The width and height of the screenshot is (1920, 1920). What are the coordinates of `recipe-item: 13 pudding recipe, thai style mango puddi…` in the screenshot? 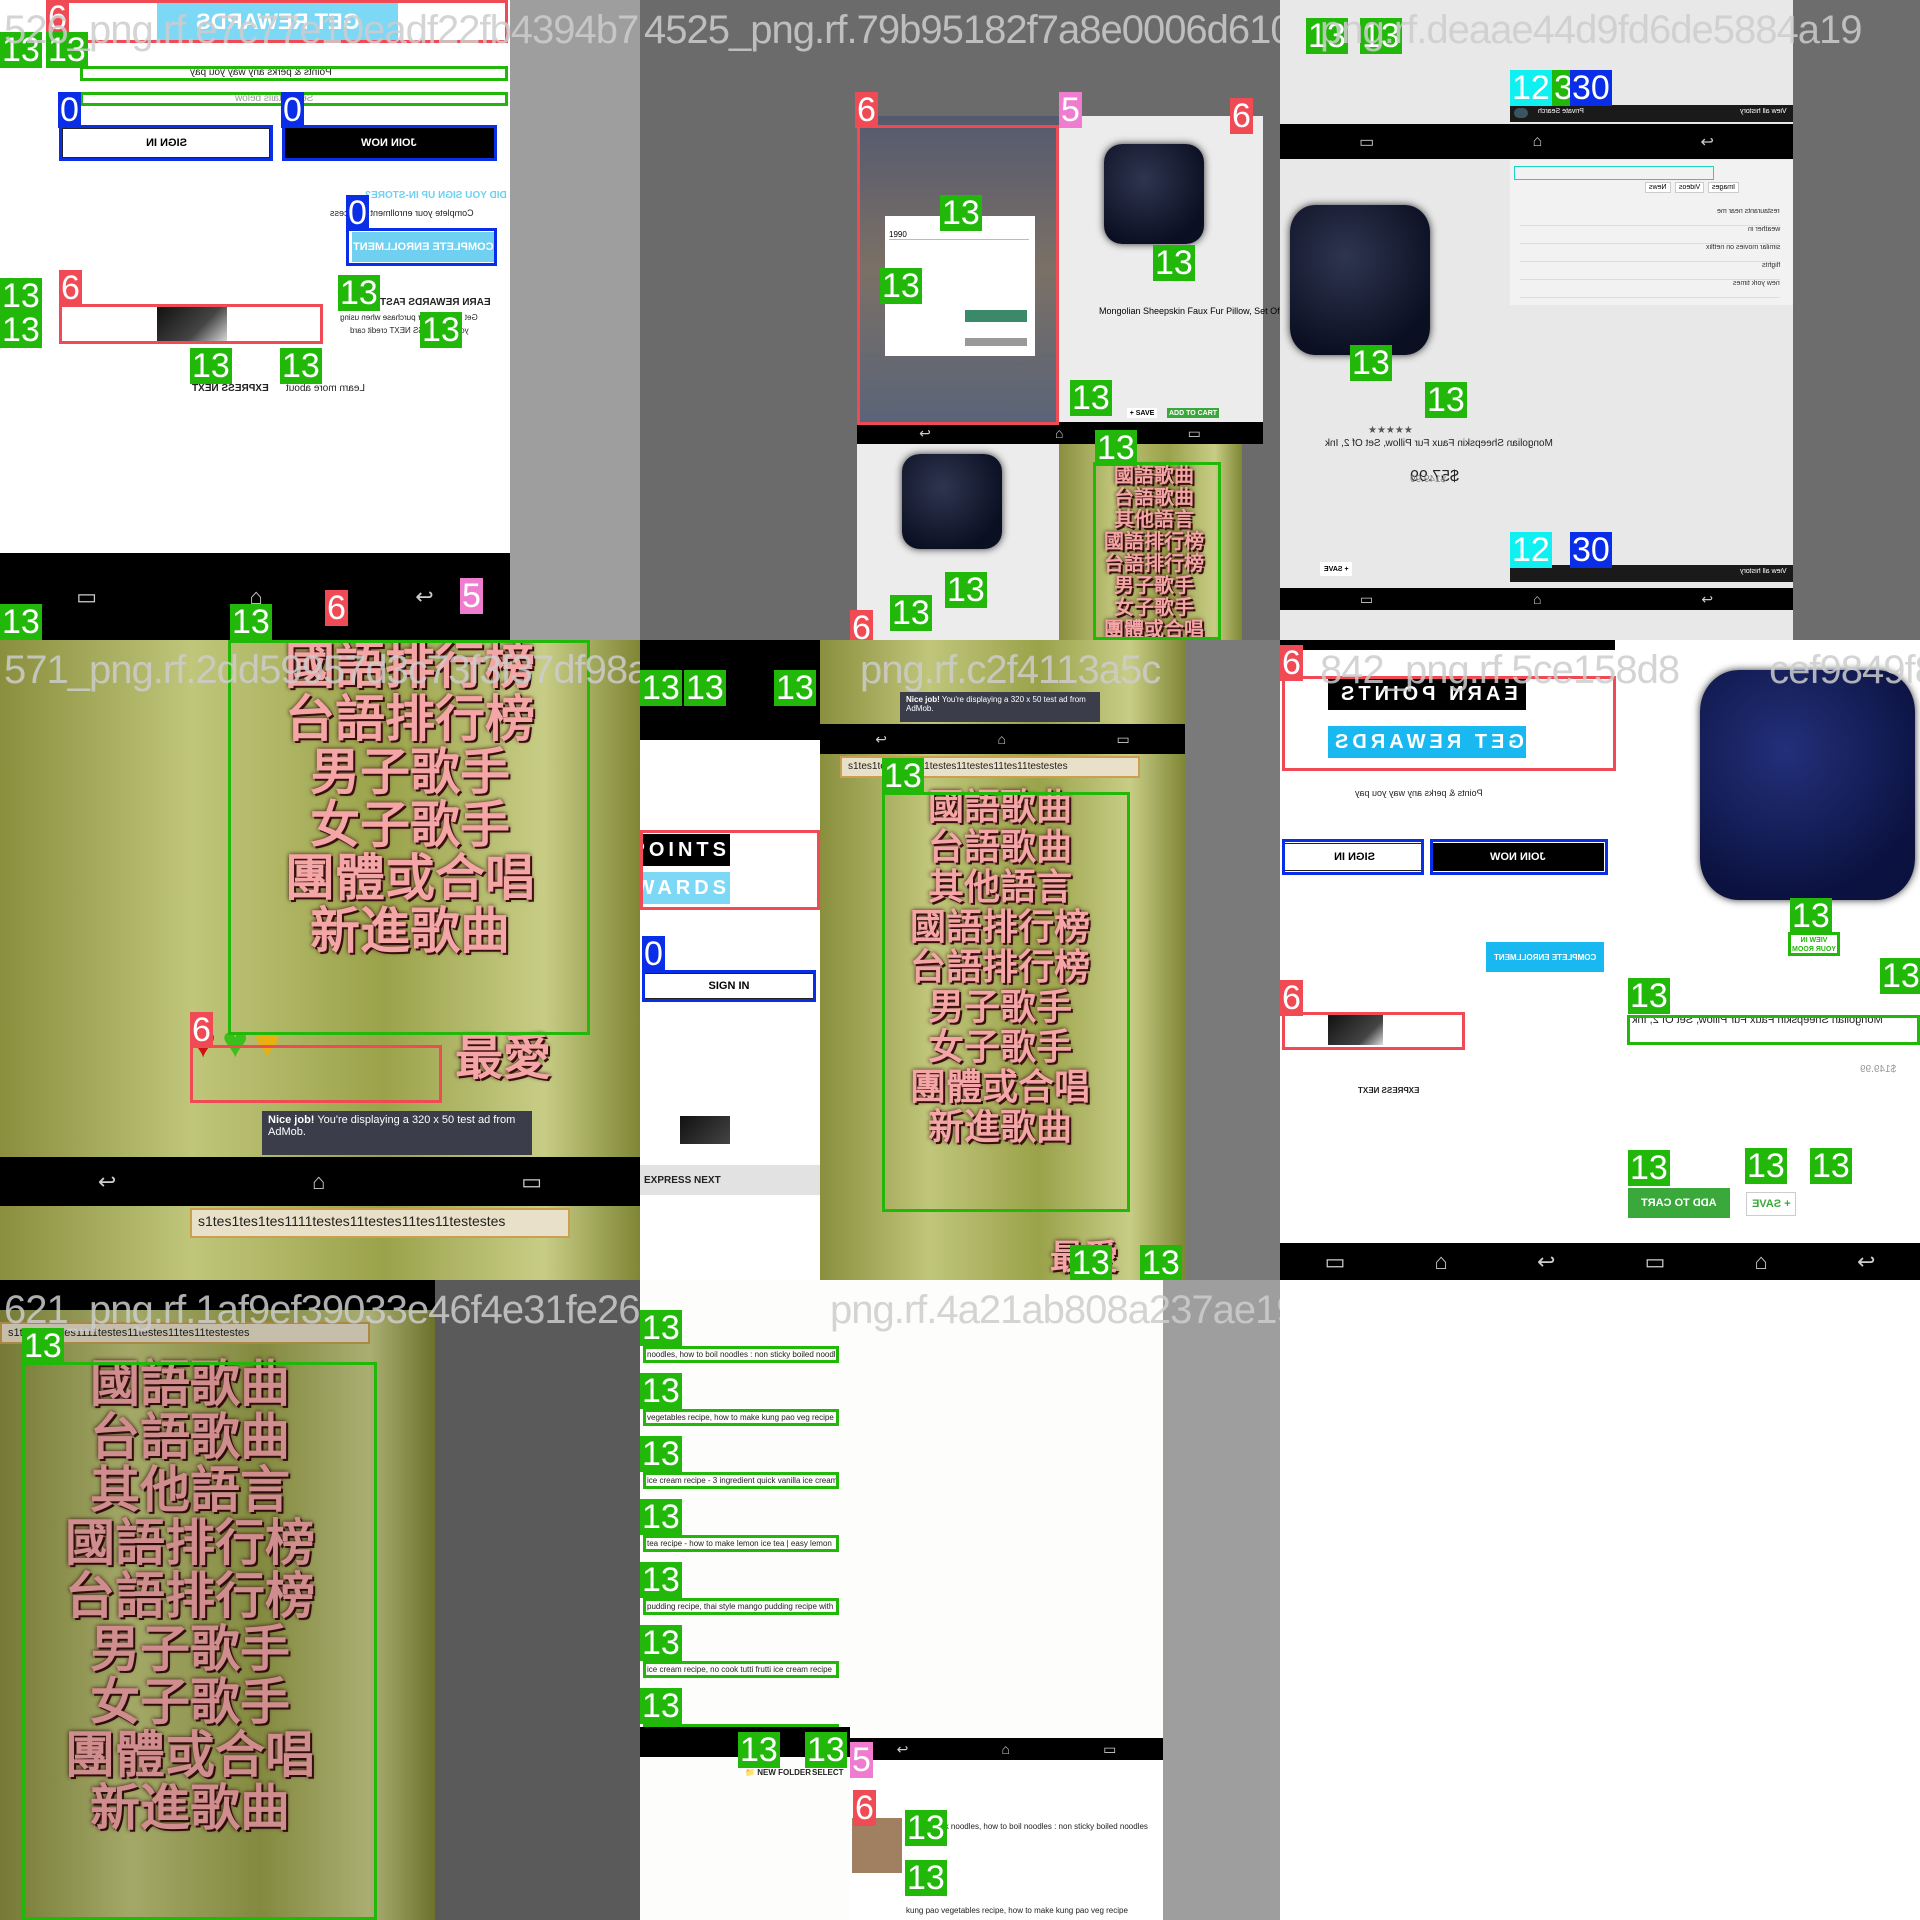 It's located at (740, 1593).